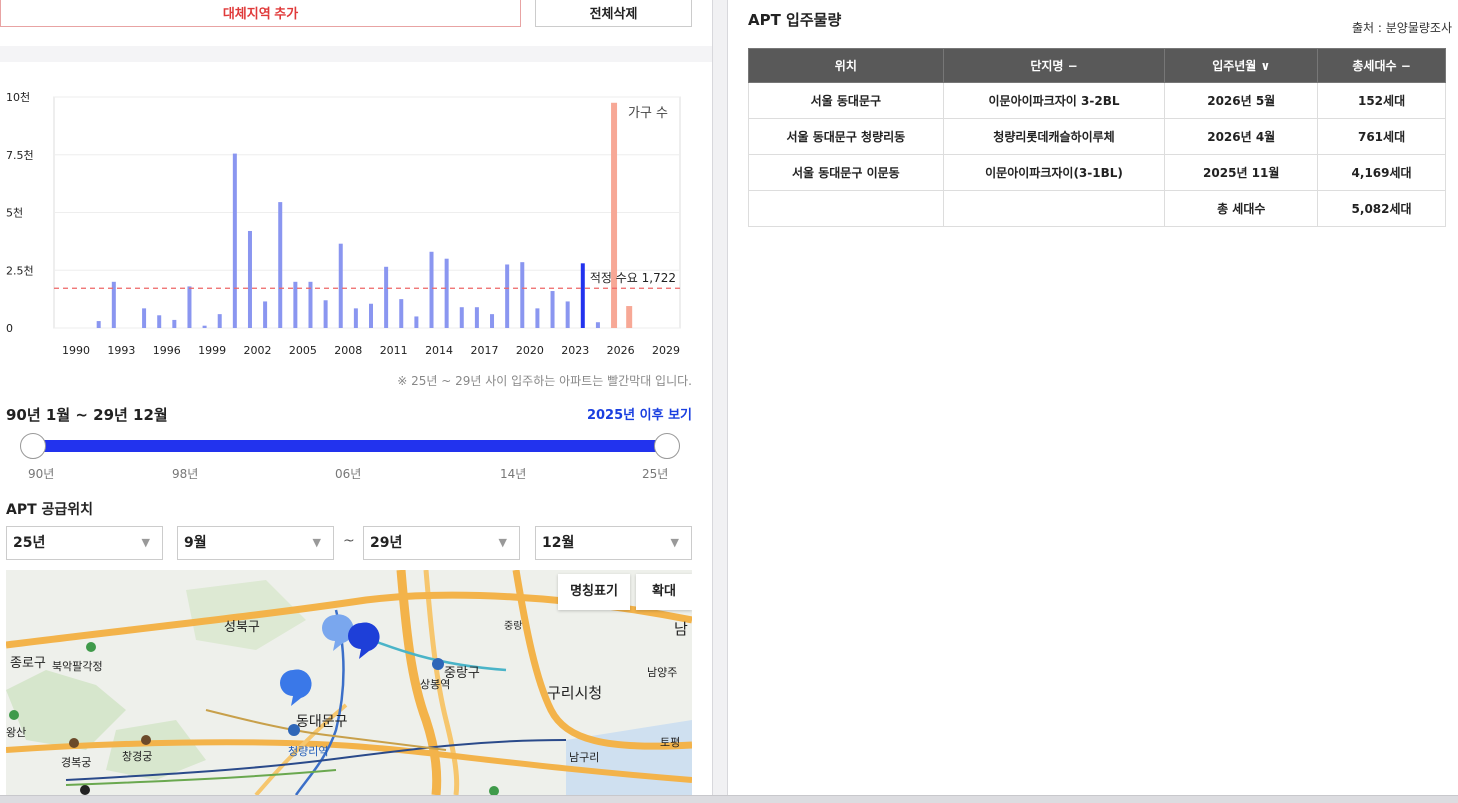 The image size is (1458, 803). What do you see at coordinates (476, 317) in the screenshot?
I see `bar-2016` at bounding box center [476, 317].